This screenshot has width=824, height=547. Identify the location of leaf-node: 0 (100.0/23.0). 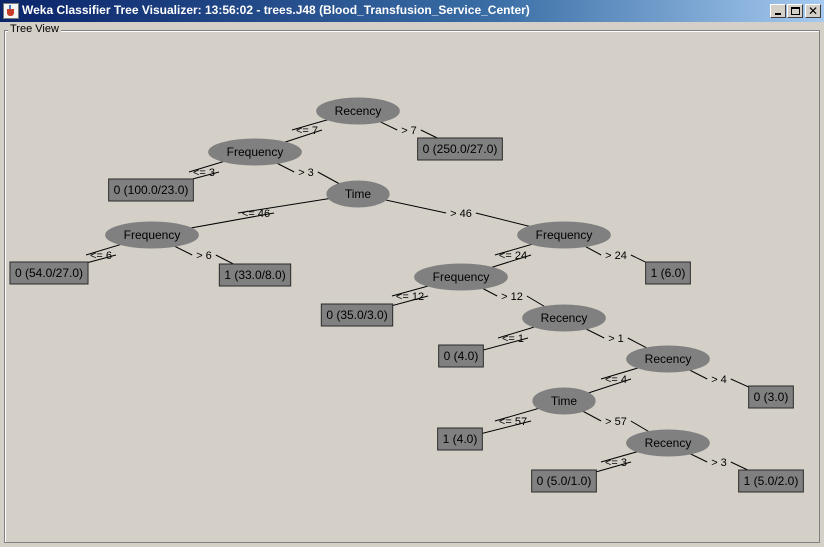
(151, 190).